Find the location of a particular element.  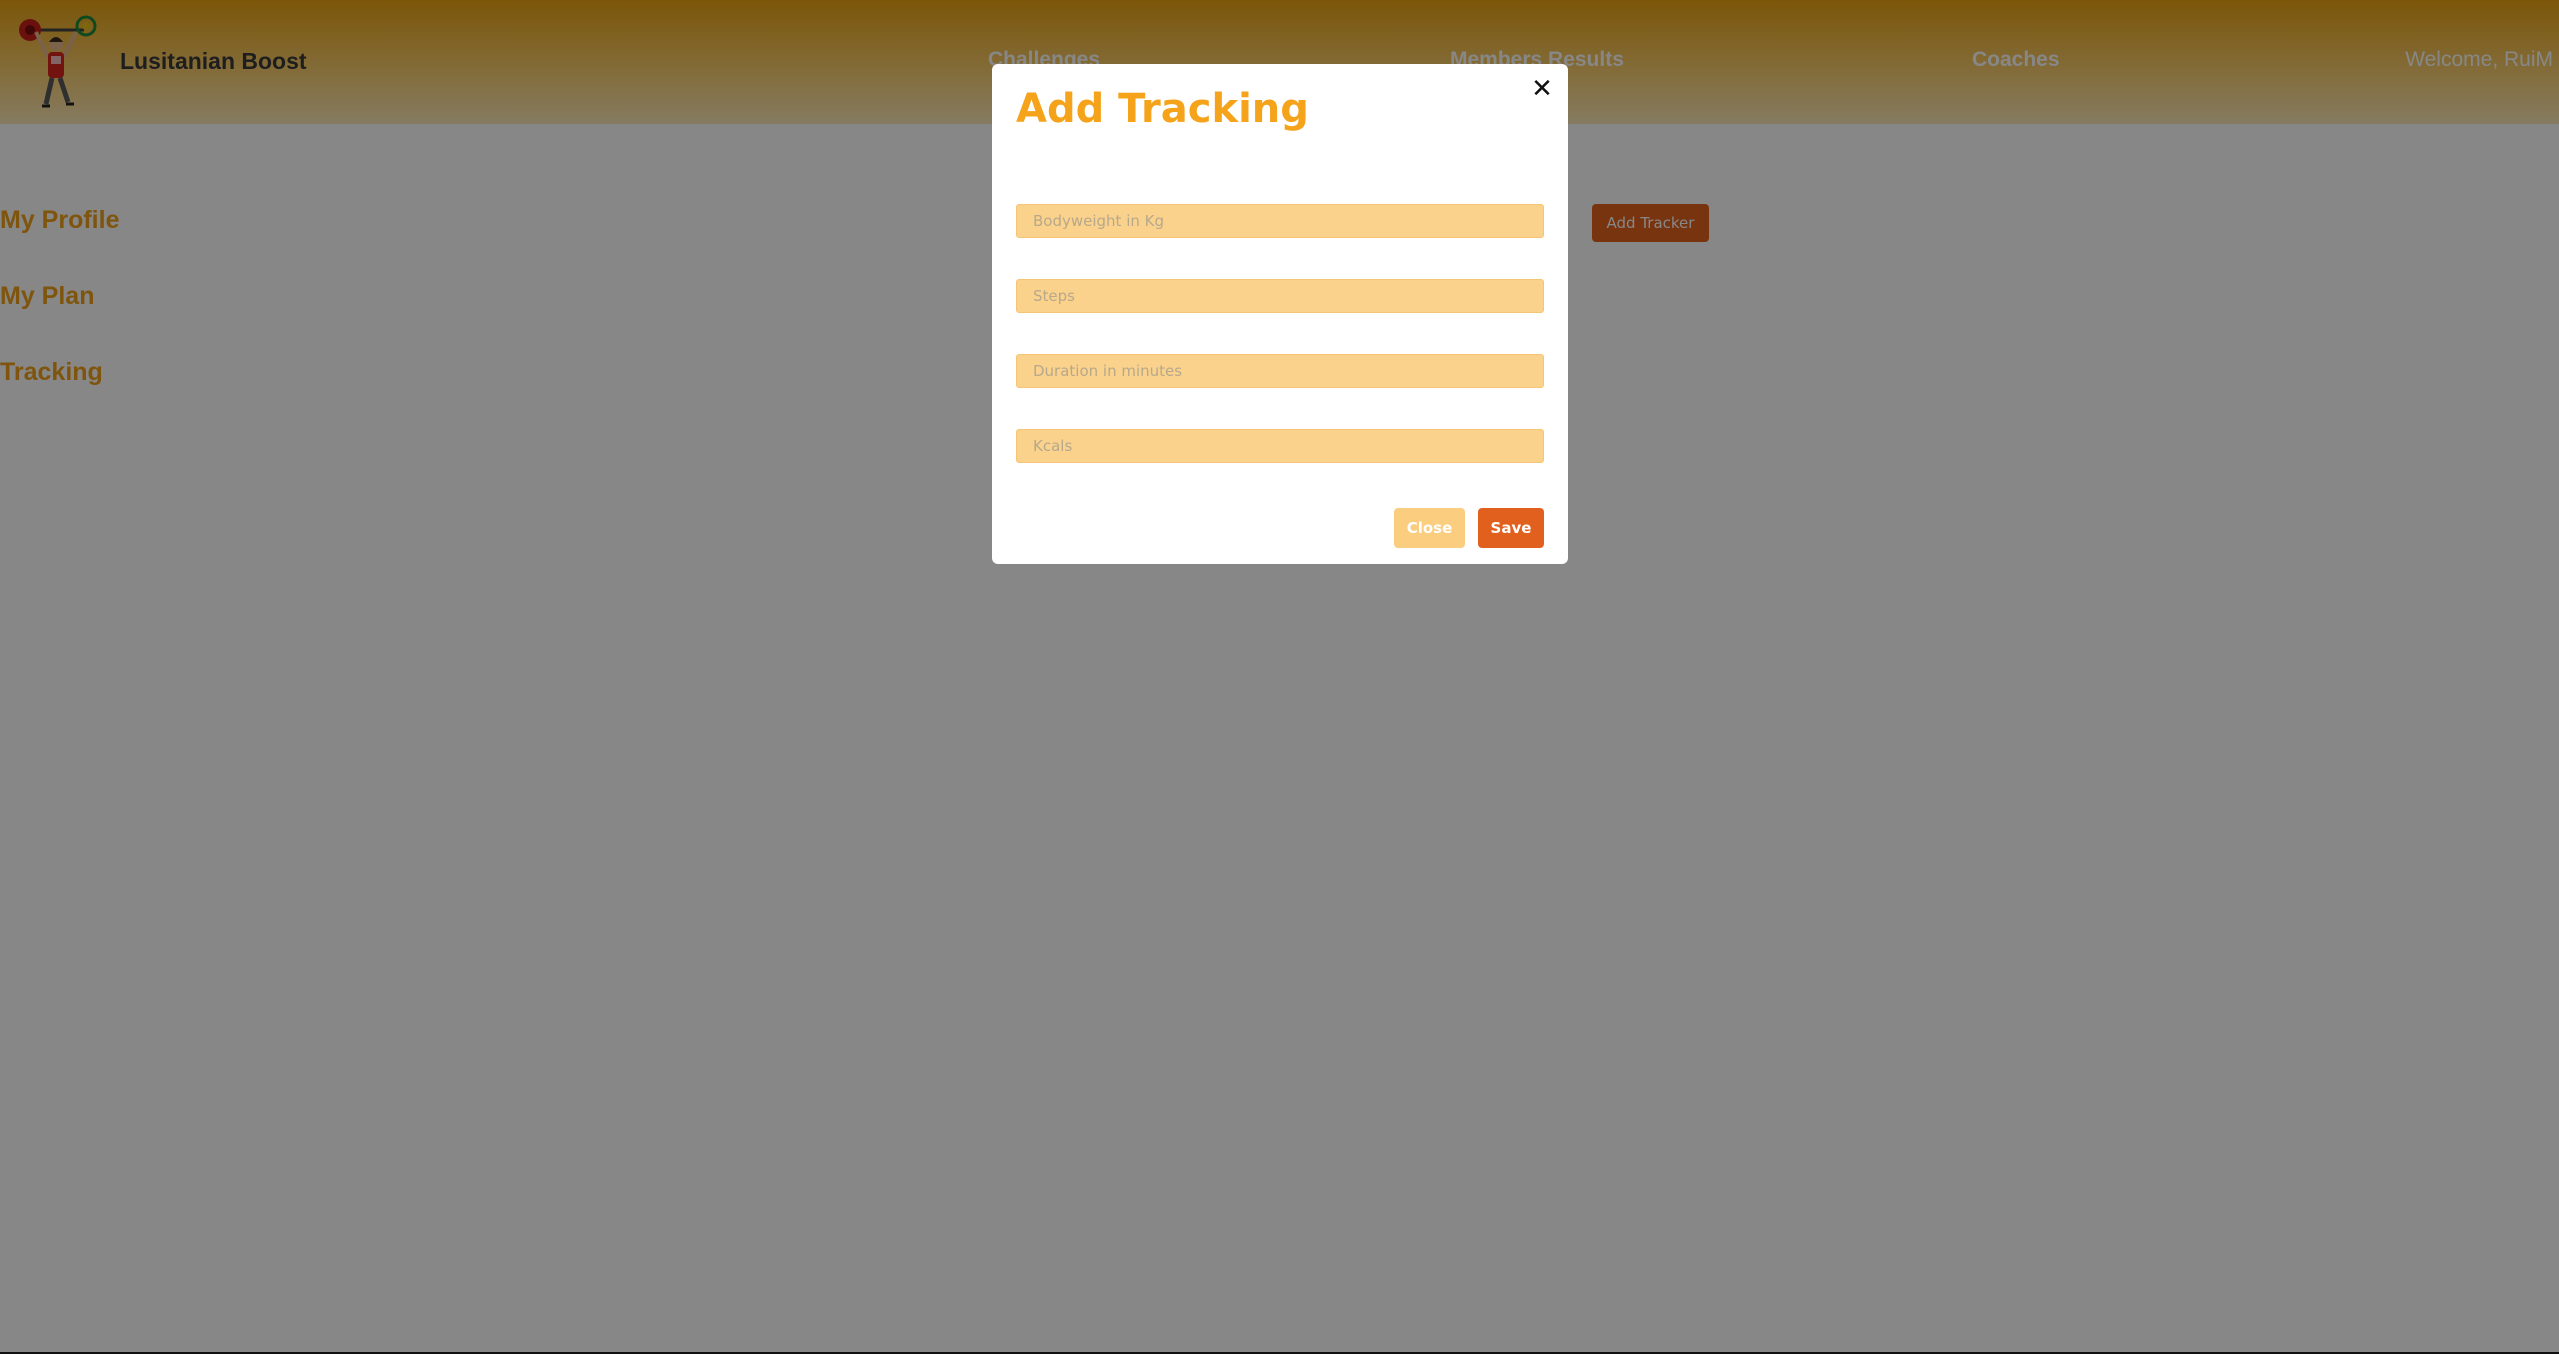

kcals-input is located at coordinates (1280, 446).